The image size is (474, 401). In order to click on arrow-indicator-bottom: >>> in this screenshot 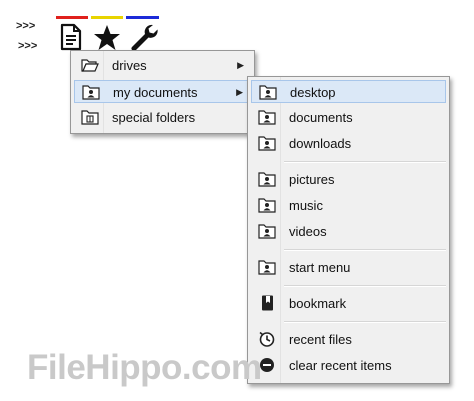, I will do `click(28, 46)`.